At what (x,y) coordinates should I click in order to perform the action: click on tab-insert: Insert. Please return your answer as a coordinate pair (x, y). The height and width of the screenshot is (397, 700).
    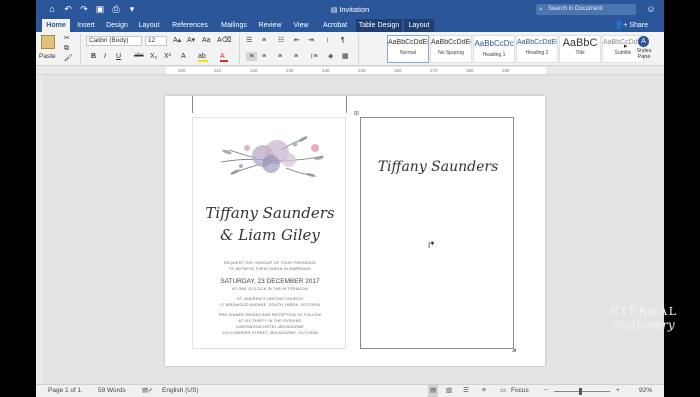
    Looking at the image, I should click on (86, 25).